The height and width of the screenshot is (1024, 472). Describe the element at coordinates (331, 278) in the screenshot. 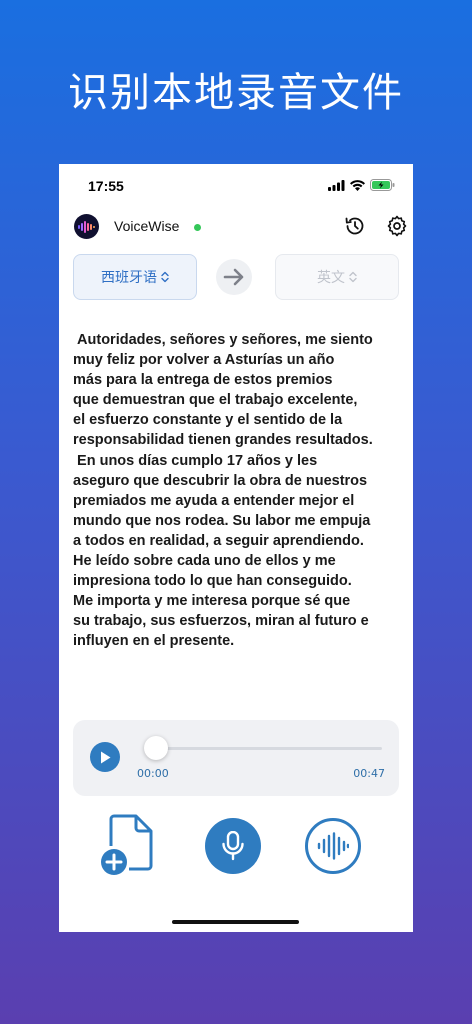

I see `target-language-label: 英文` at that location.